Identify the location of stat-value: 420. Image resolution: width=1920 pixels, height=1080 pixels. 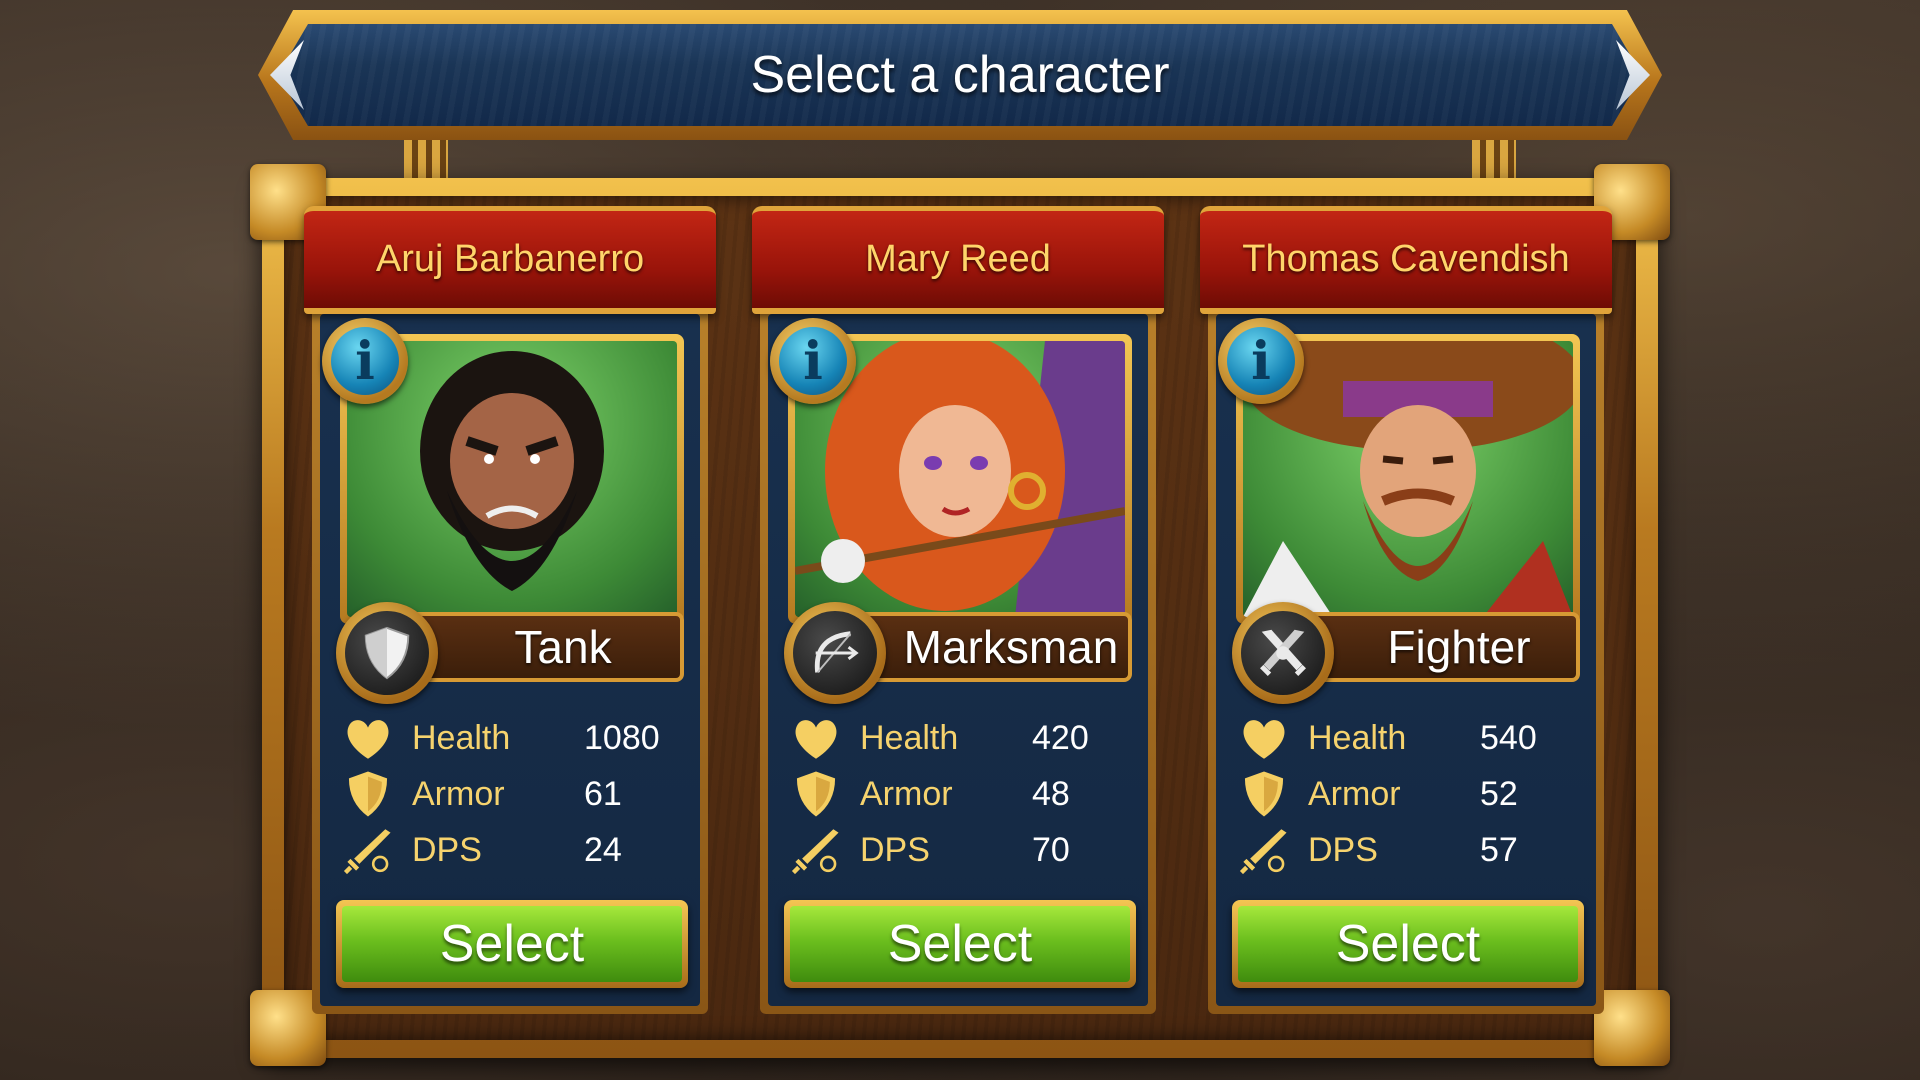
(1060, 737).